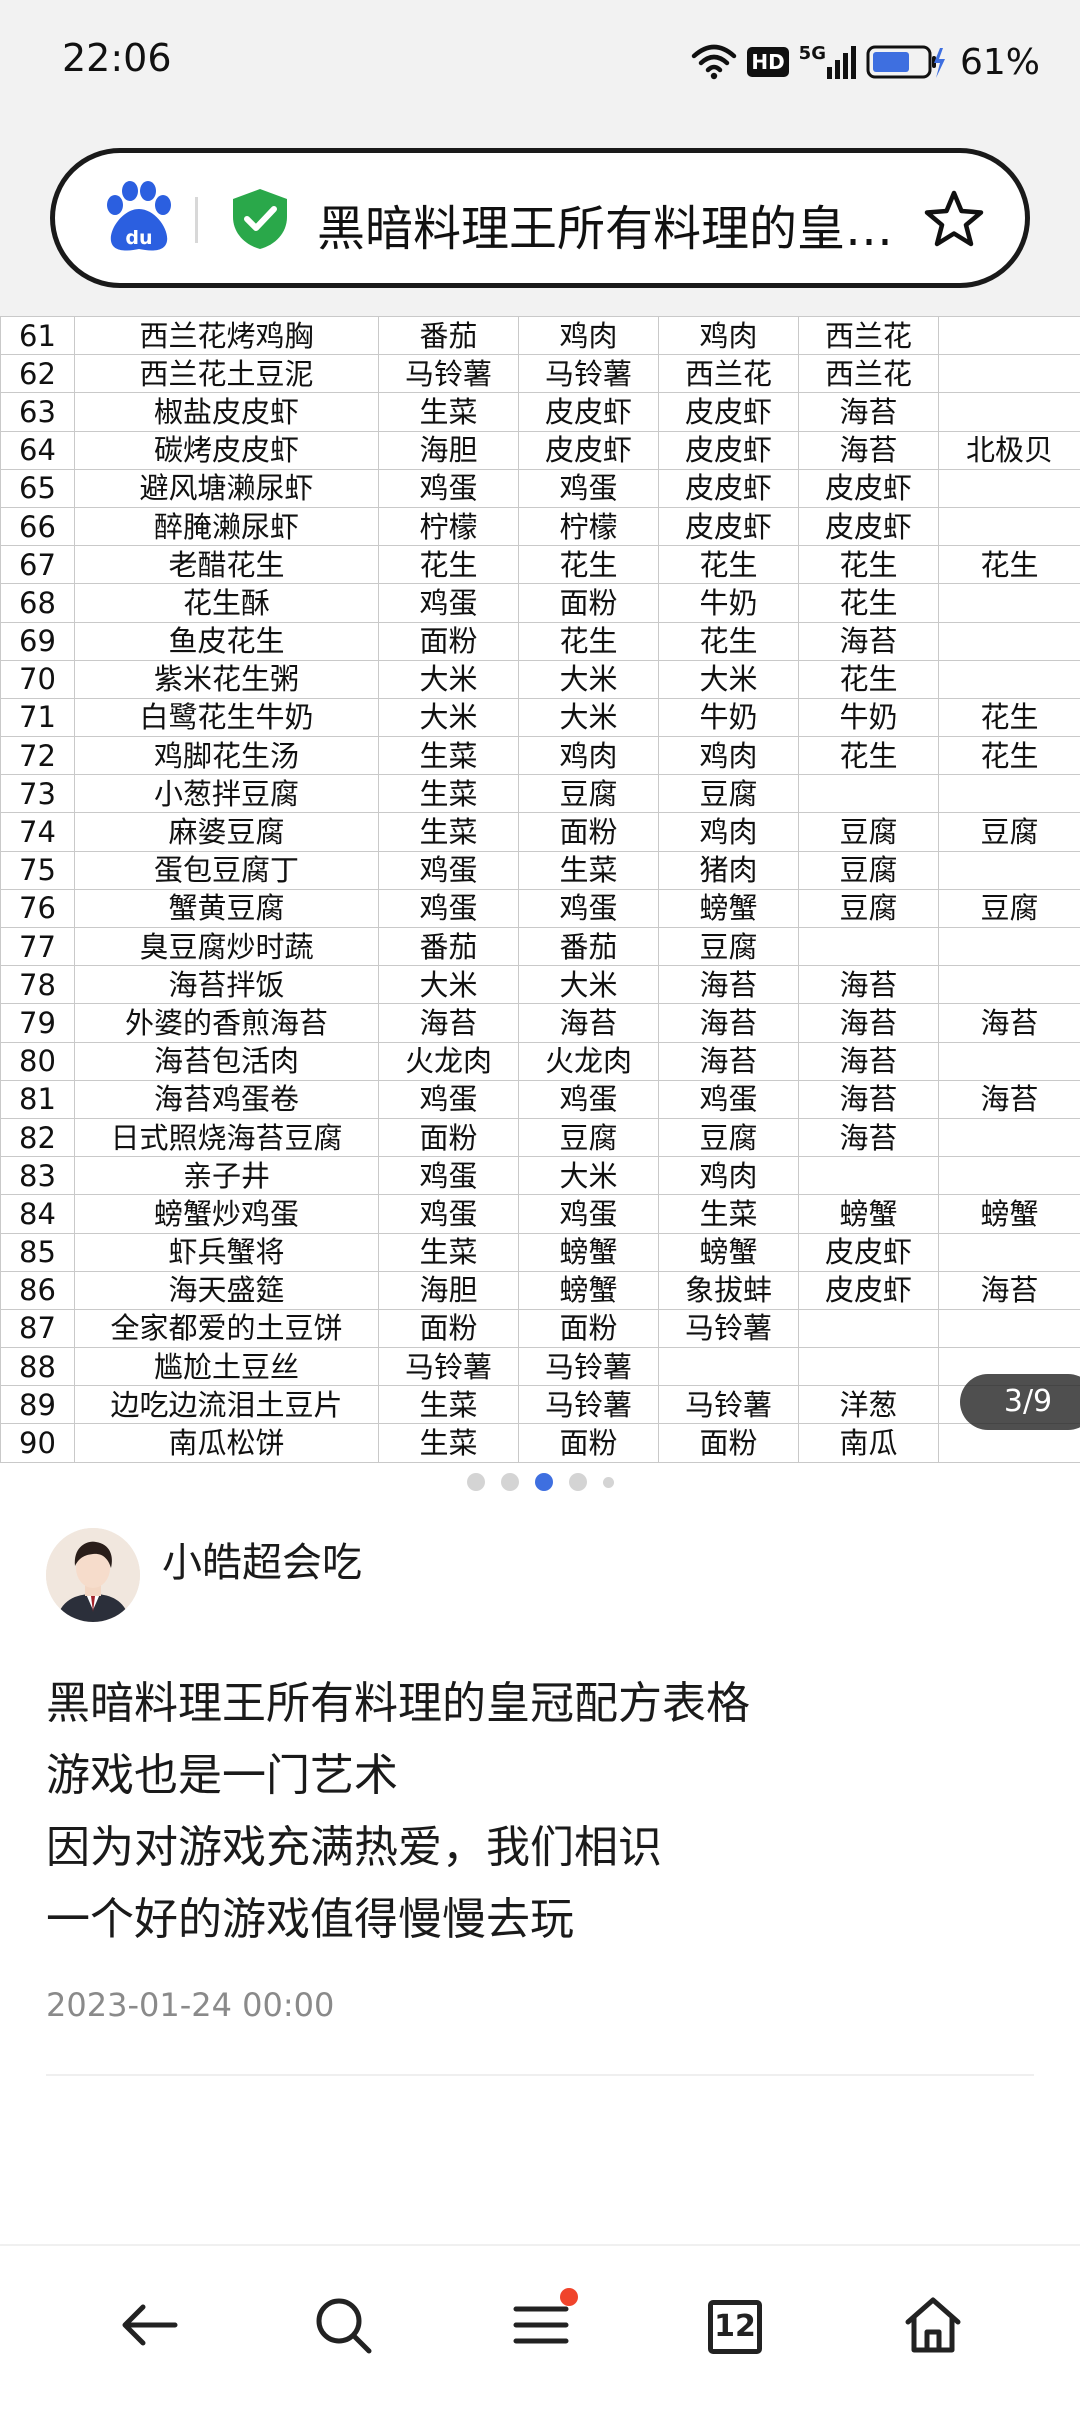 This screenshot has width=1080, height=2412. I want to click on table-row: 68 花生酥 鸡蛋 面粉 牛奶 花生, so click(540, 603).